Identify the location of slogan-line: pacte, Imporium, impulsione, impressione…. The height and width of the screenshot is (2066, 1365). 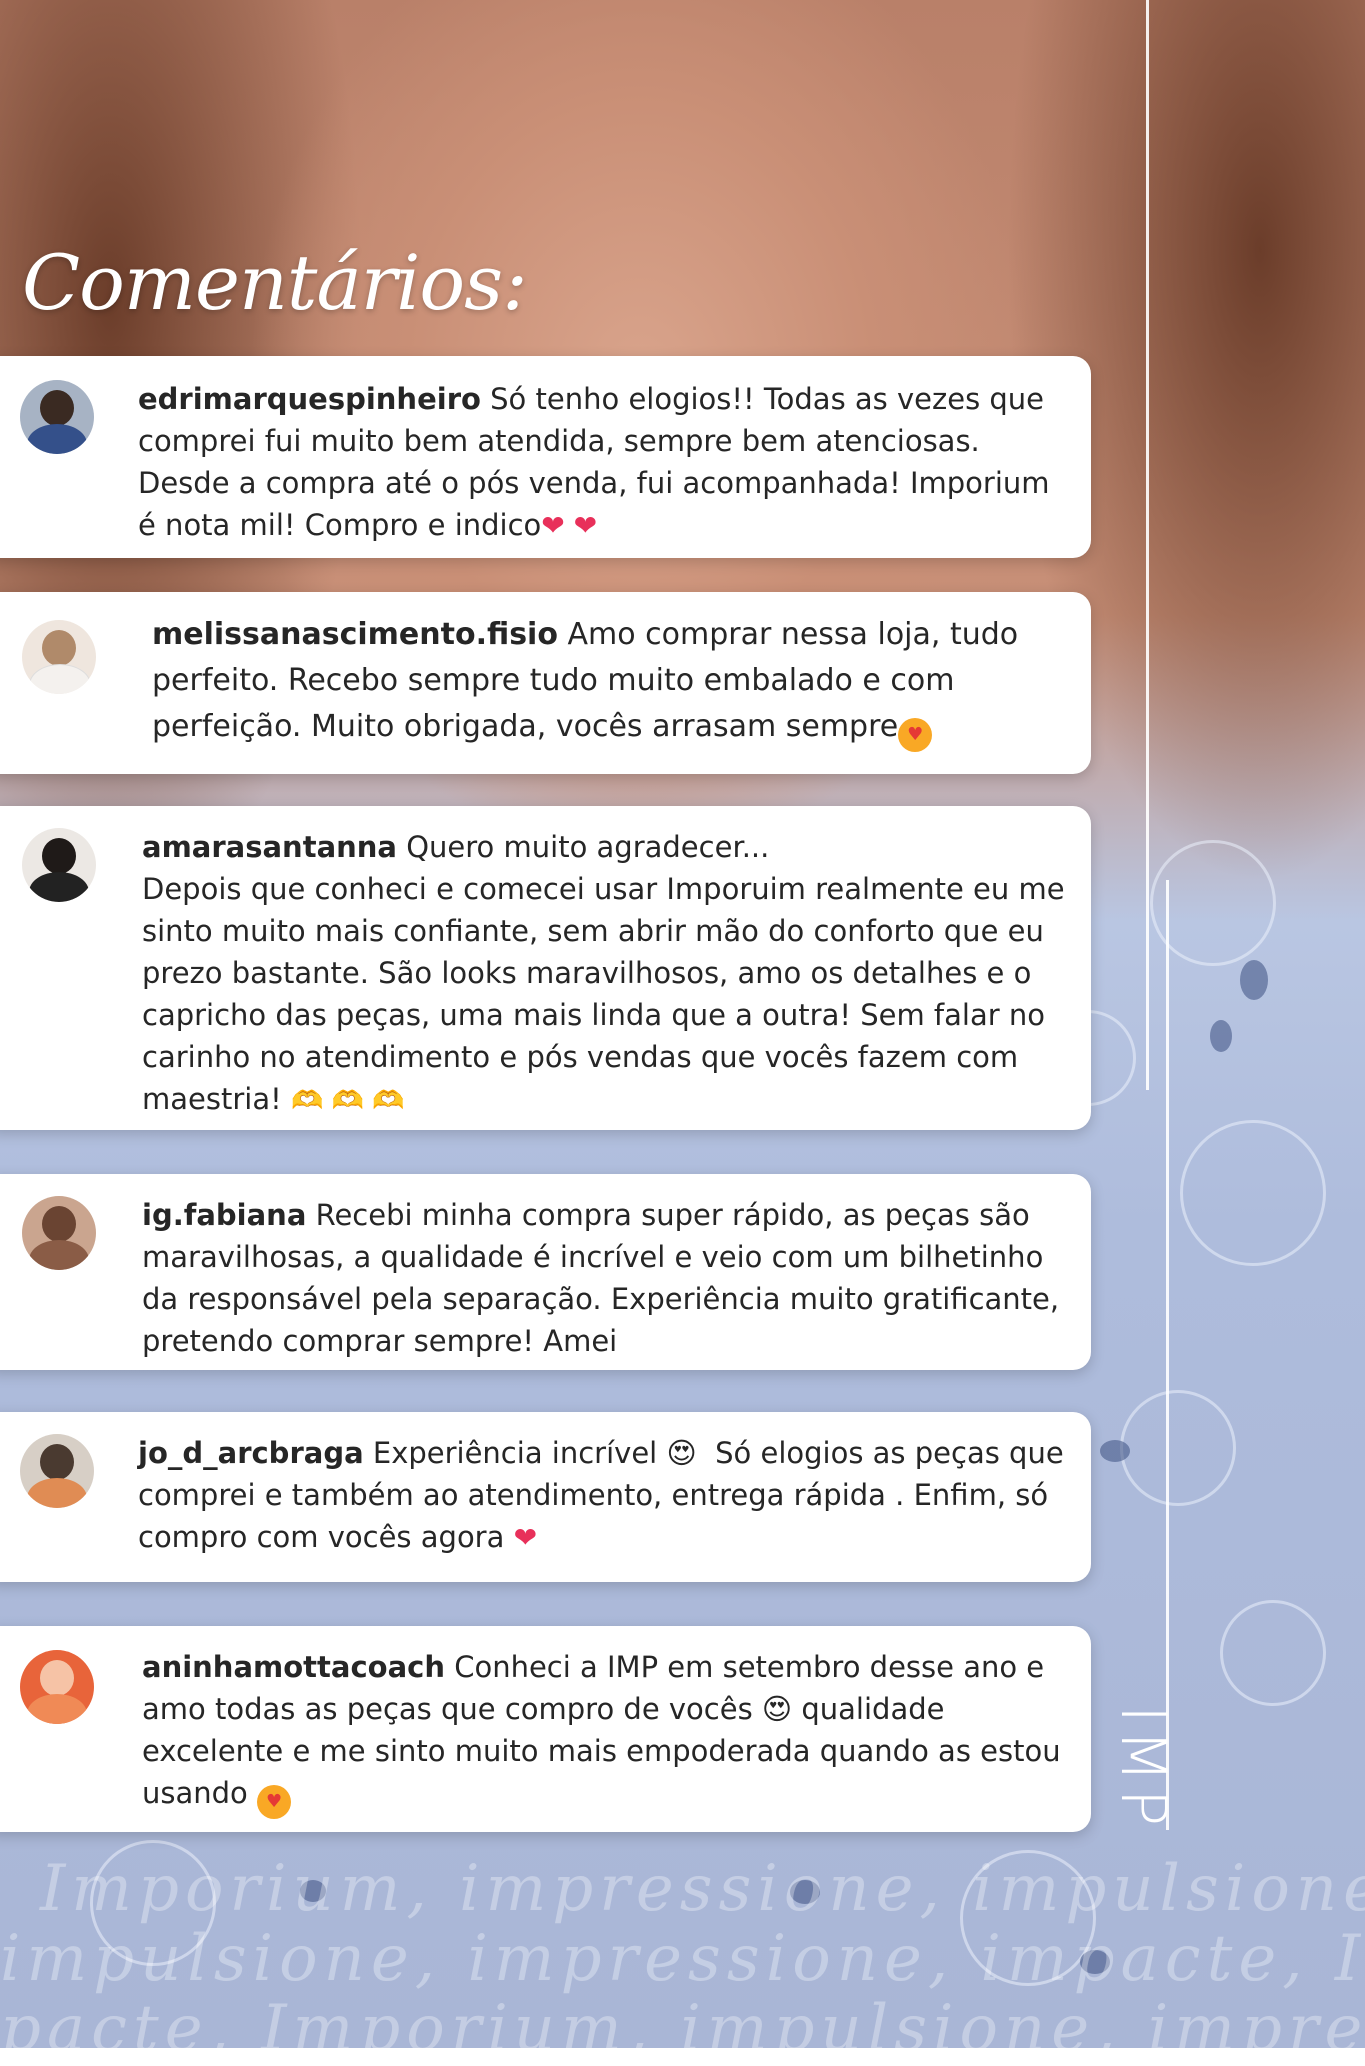
(682, 2029).